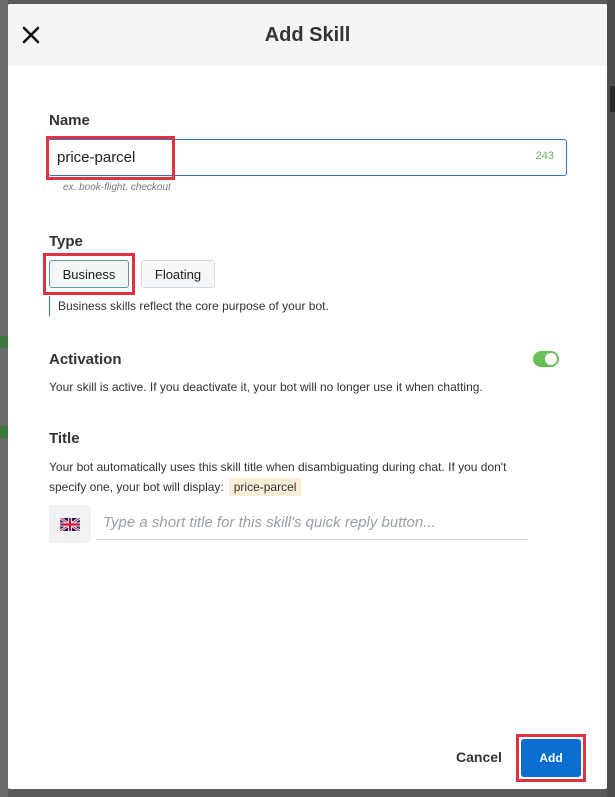 The width and height of the screenshot is (615, 797). I want to click on type-label: Type, so click(66, 241).